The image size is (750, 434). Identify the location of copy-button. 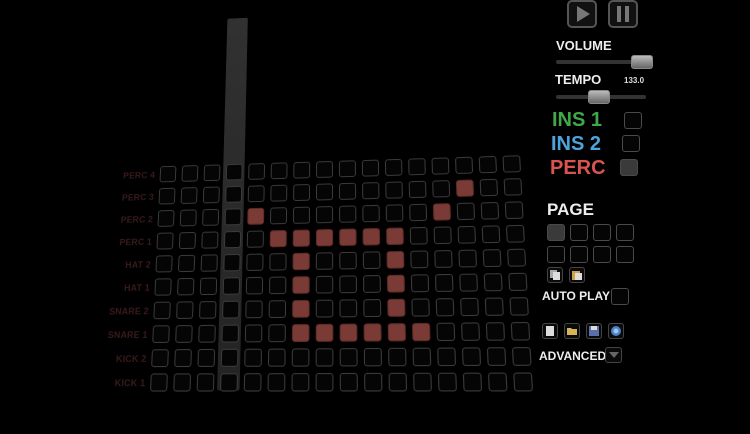
(555, 275).